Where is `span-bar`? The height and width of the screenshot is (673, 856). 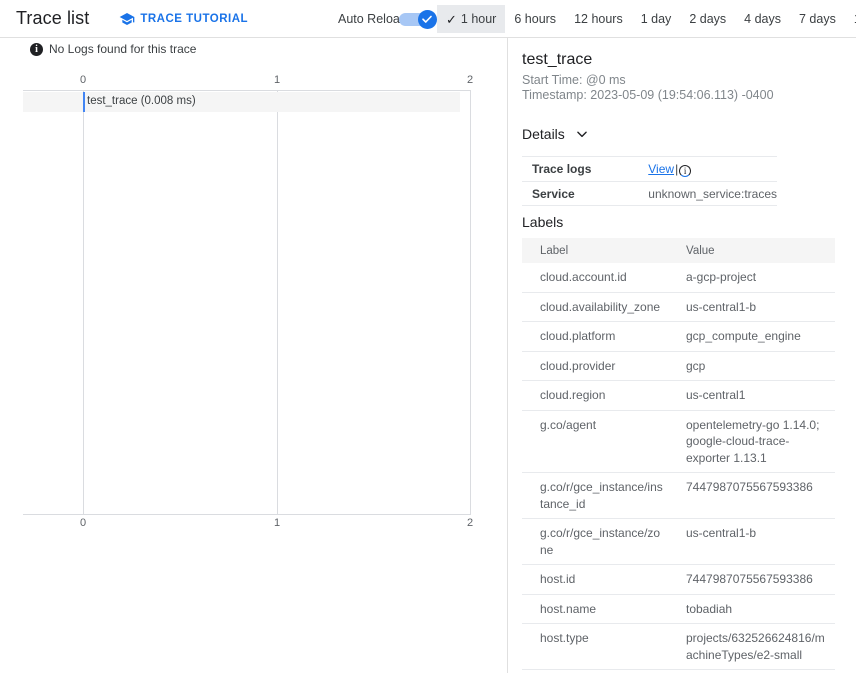
span-bar is located at coordinates (84, 102).